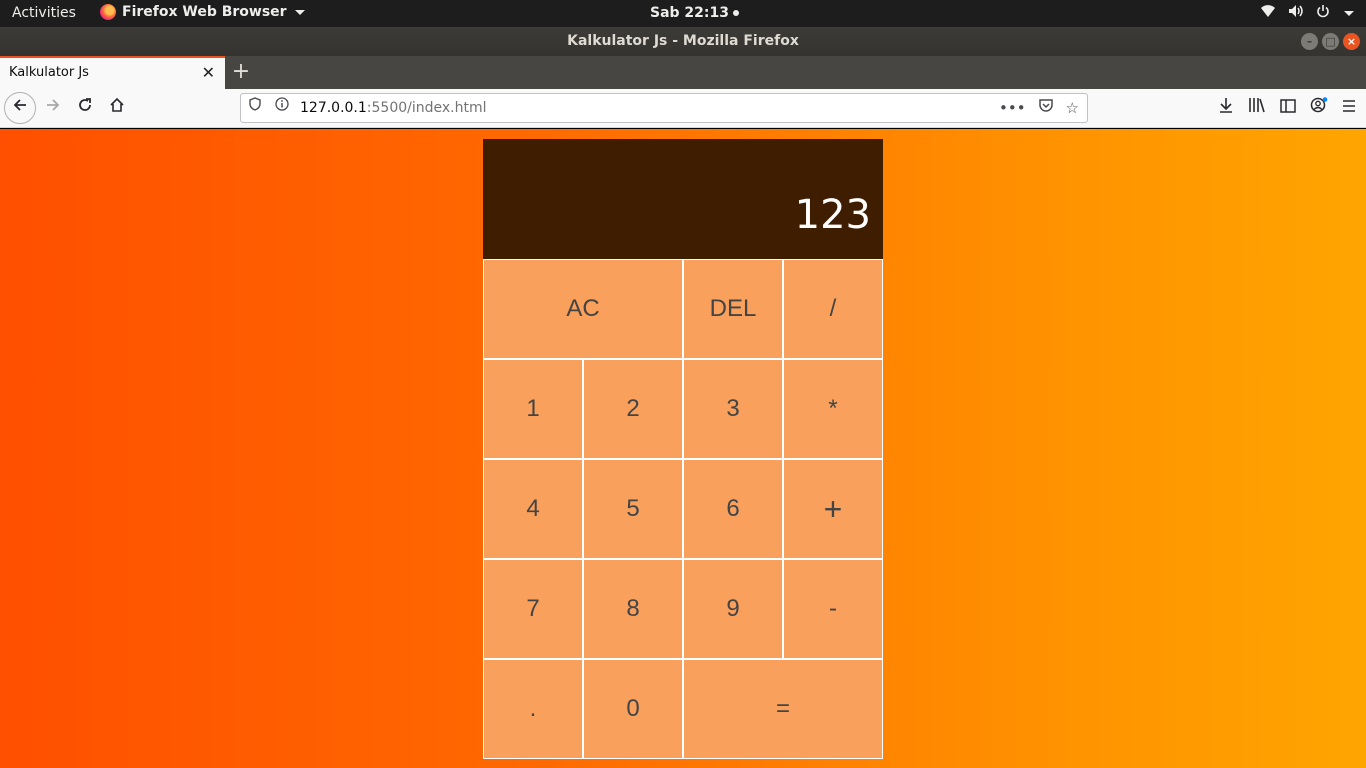  Describe the element at coordinates (1072, 108) in the screenshot. I see `bookmark-star-icon: ☆` at that location.